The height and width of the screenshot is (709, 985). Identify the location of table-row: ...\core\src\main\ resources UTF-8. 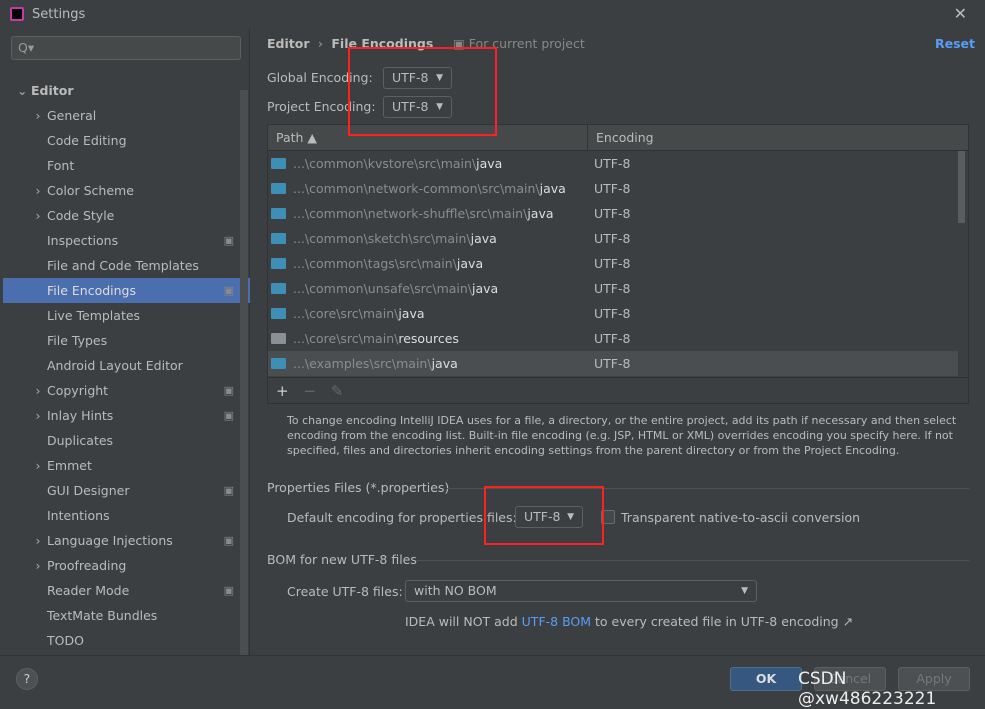
(613, 338).